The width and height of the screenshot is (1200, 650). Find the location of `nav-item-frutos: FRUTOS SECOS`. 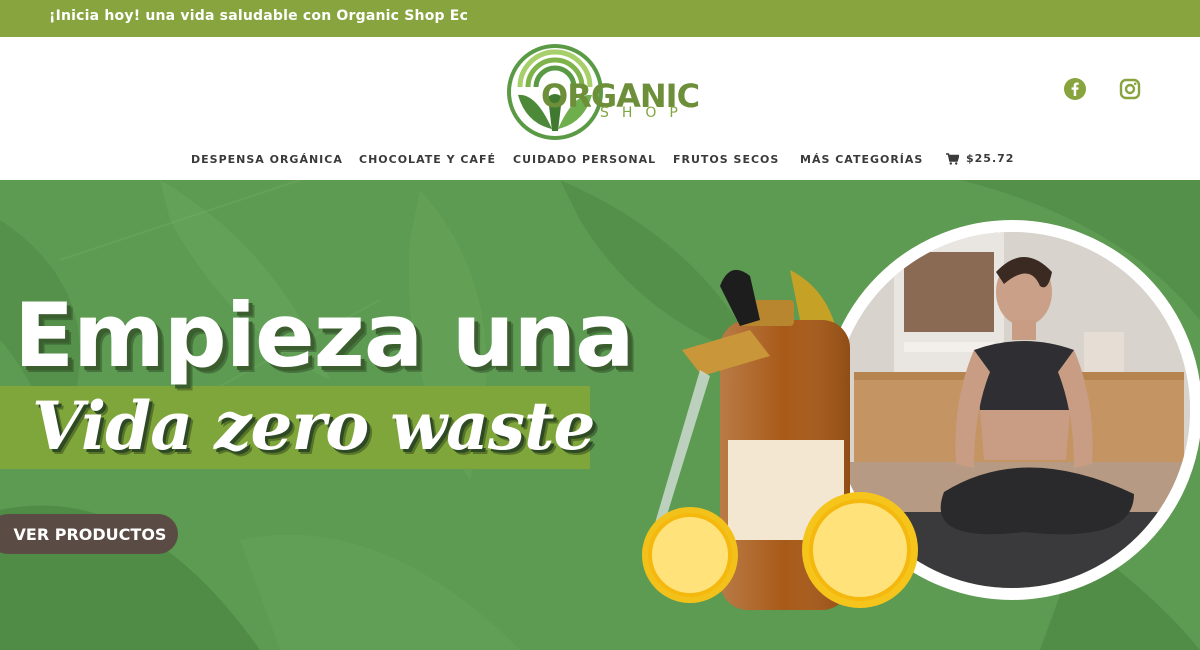

nav-item-frutos: FRUTOS SECOS is located at coordinates (726, 159).